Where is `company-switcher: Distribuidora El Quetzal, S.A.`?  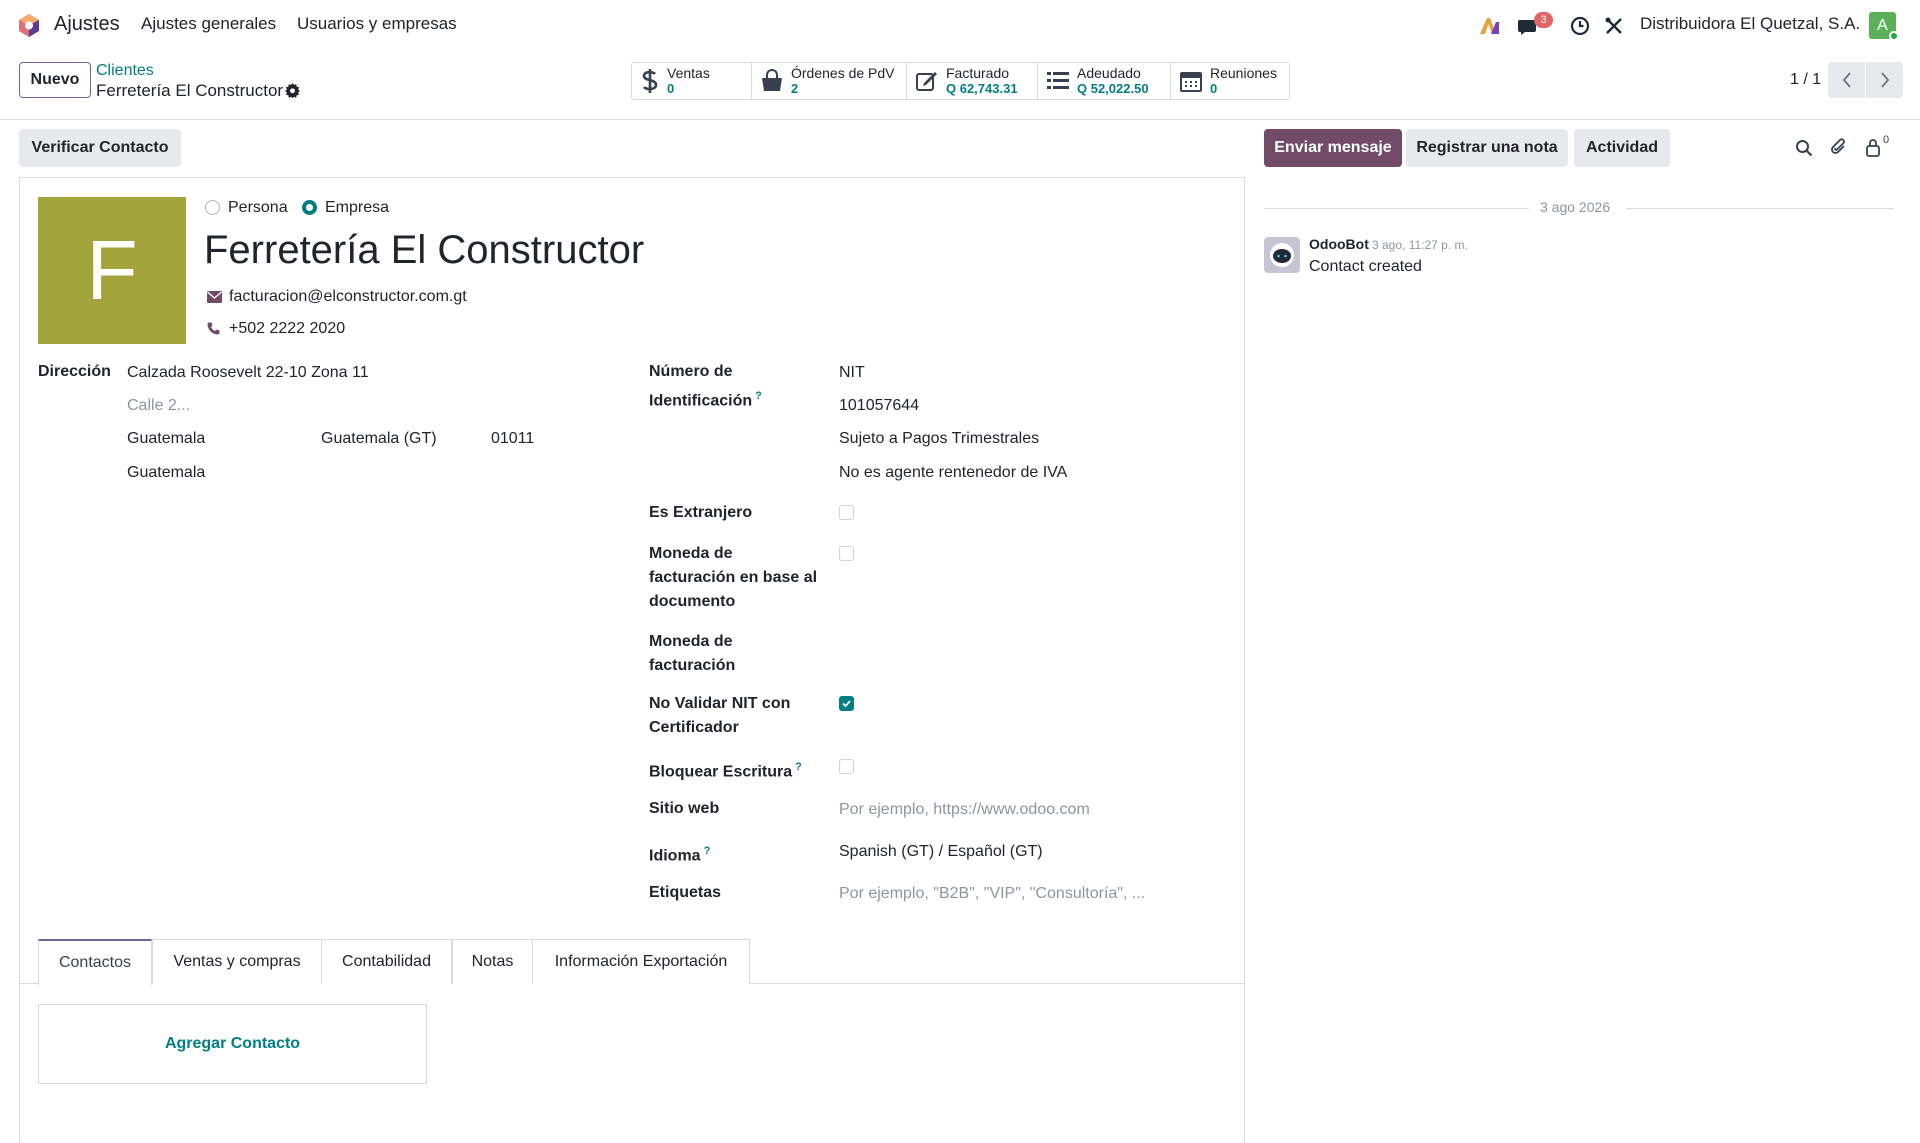 company-switcher: Distribuidora El Quetzal, S.A. is located at coordinates (1750, 24).